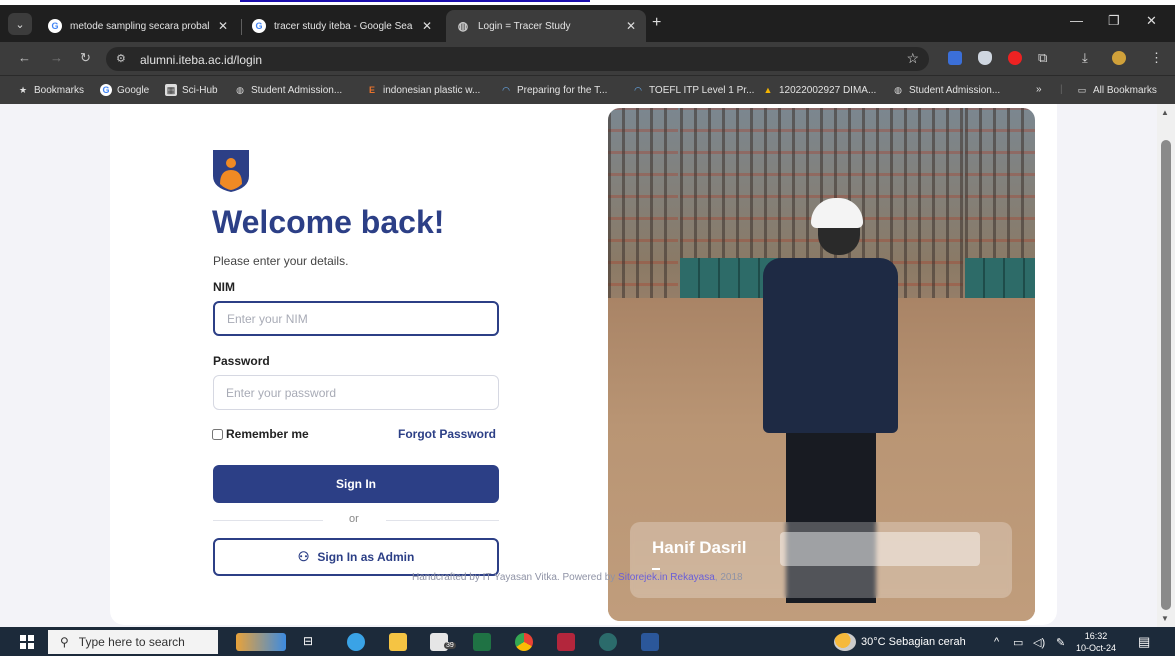 The width and height of the screenshot is (1175, 656). What do you see at coordinates (1114, 21) in the screenshot?
I see `maximize-icon: ❐` at bounding box center [1114, 21].